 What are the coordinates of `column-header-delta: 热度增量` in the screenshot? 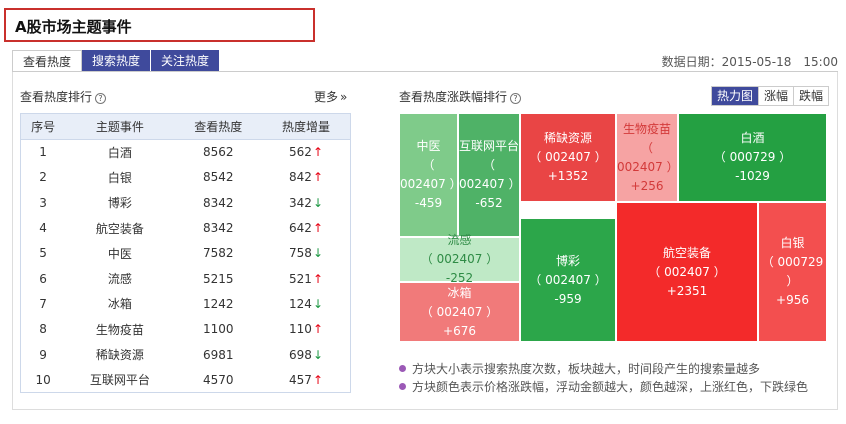 It's located at (306, 126).